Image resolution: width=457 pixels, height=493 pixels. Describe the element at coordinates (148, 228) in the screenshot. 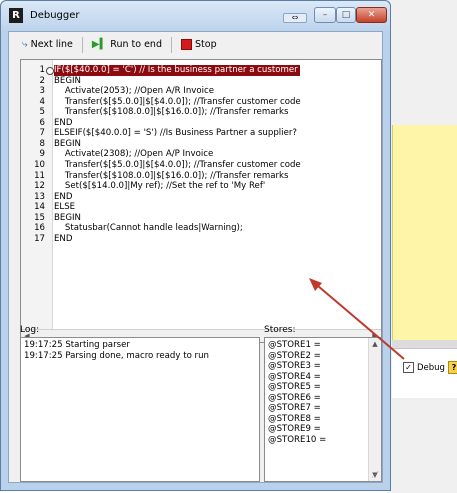

I see `code-line: Statusbar(Cannot handle leads|Warning);` at that location.